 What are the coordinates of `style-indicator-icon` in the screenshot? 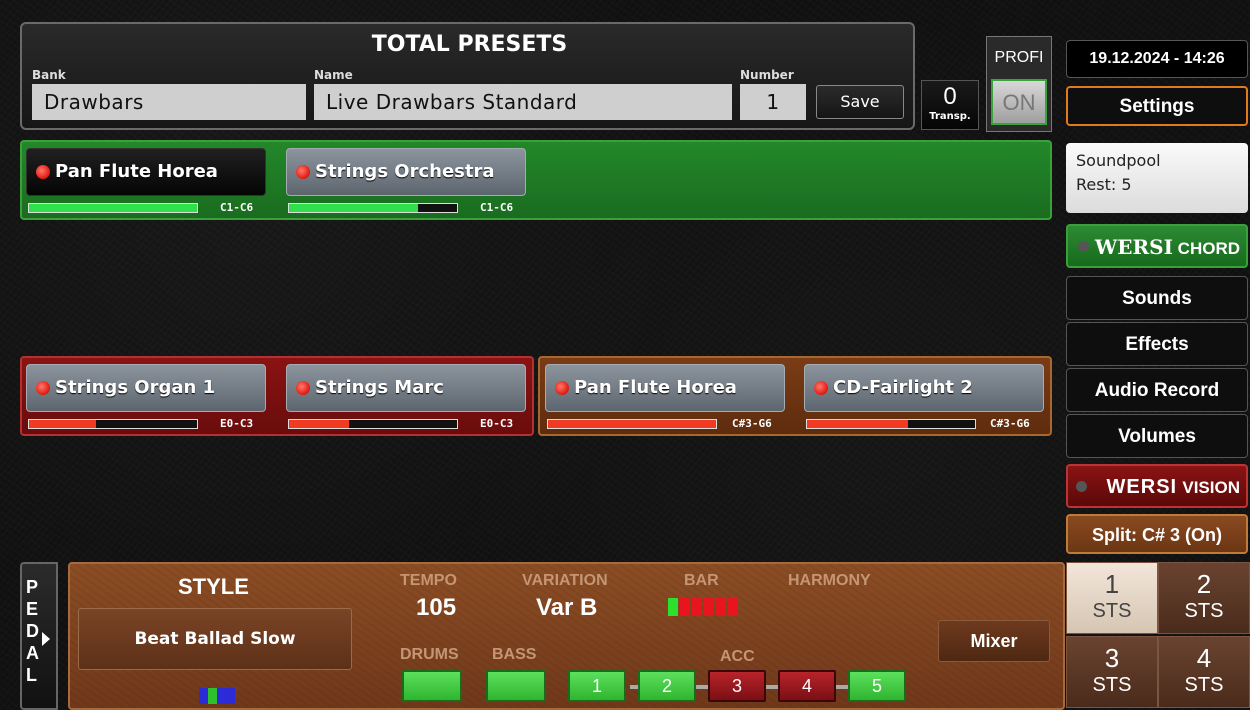 It's located at (218, 696).